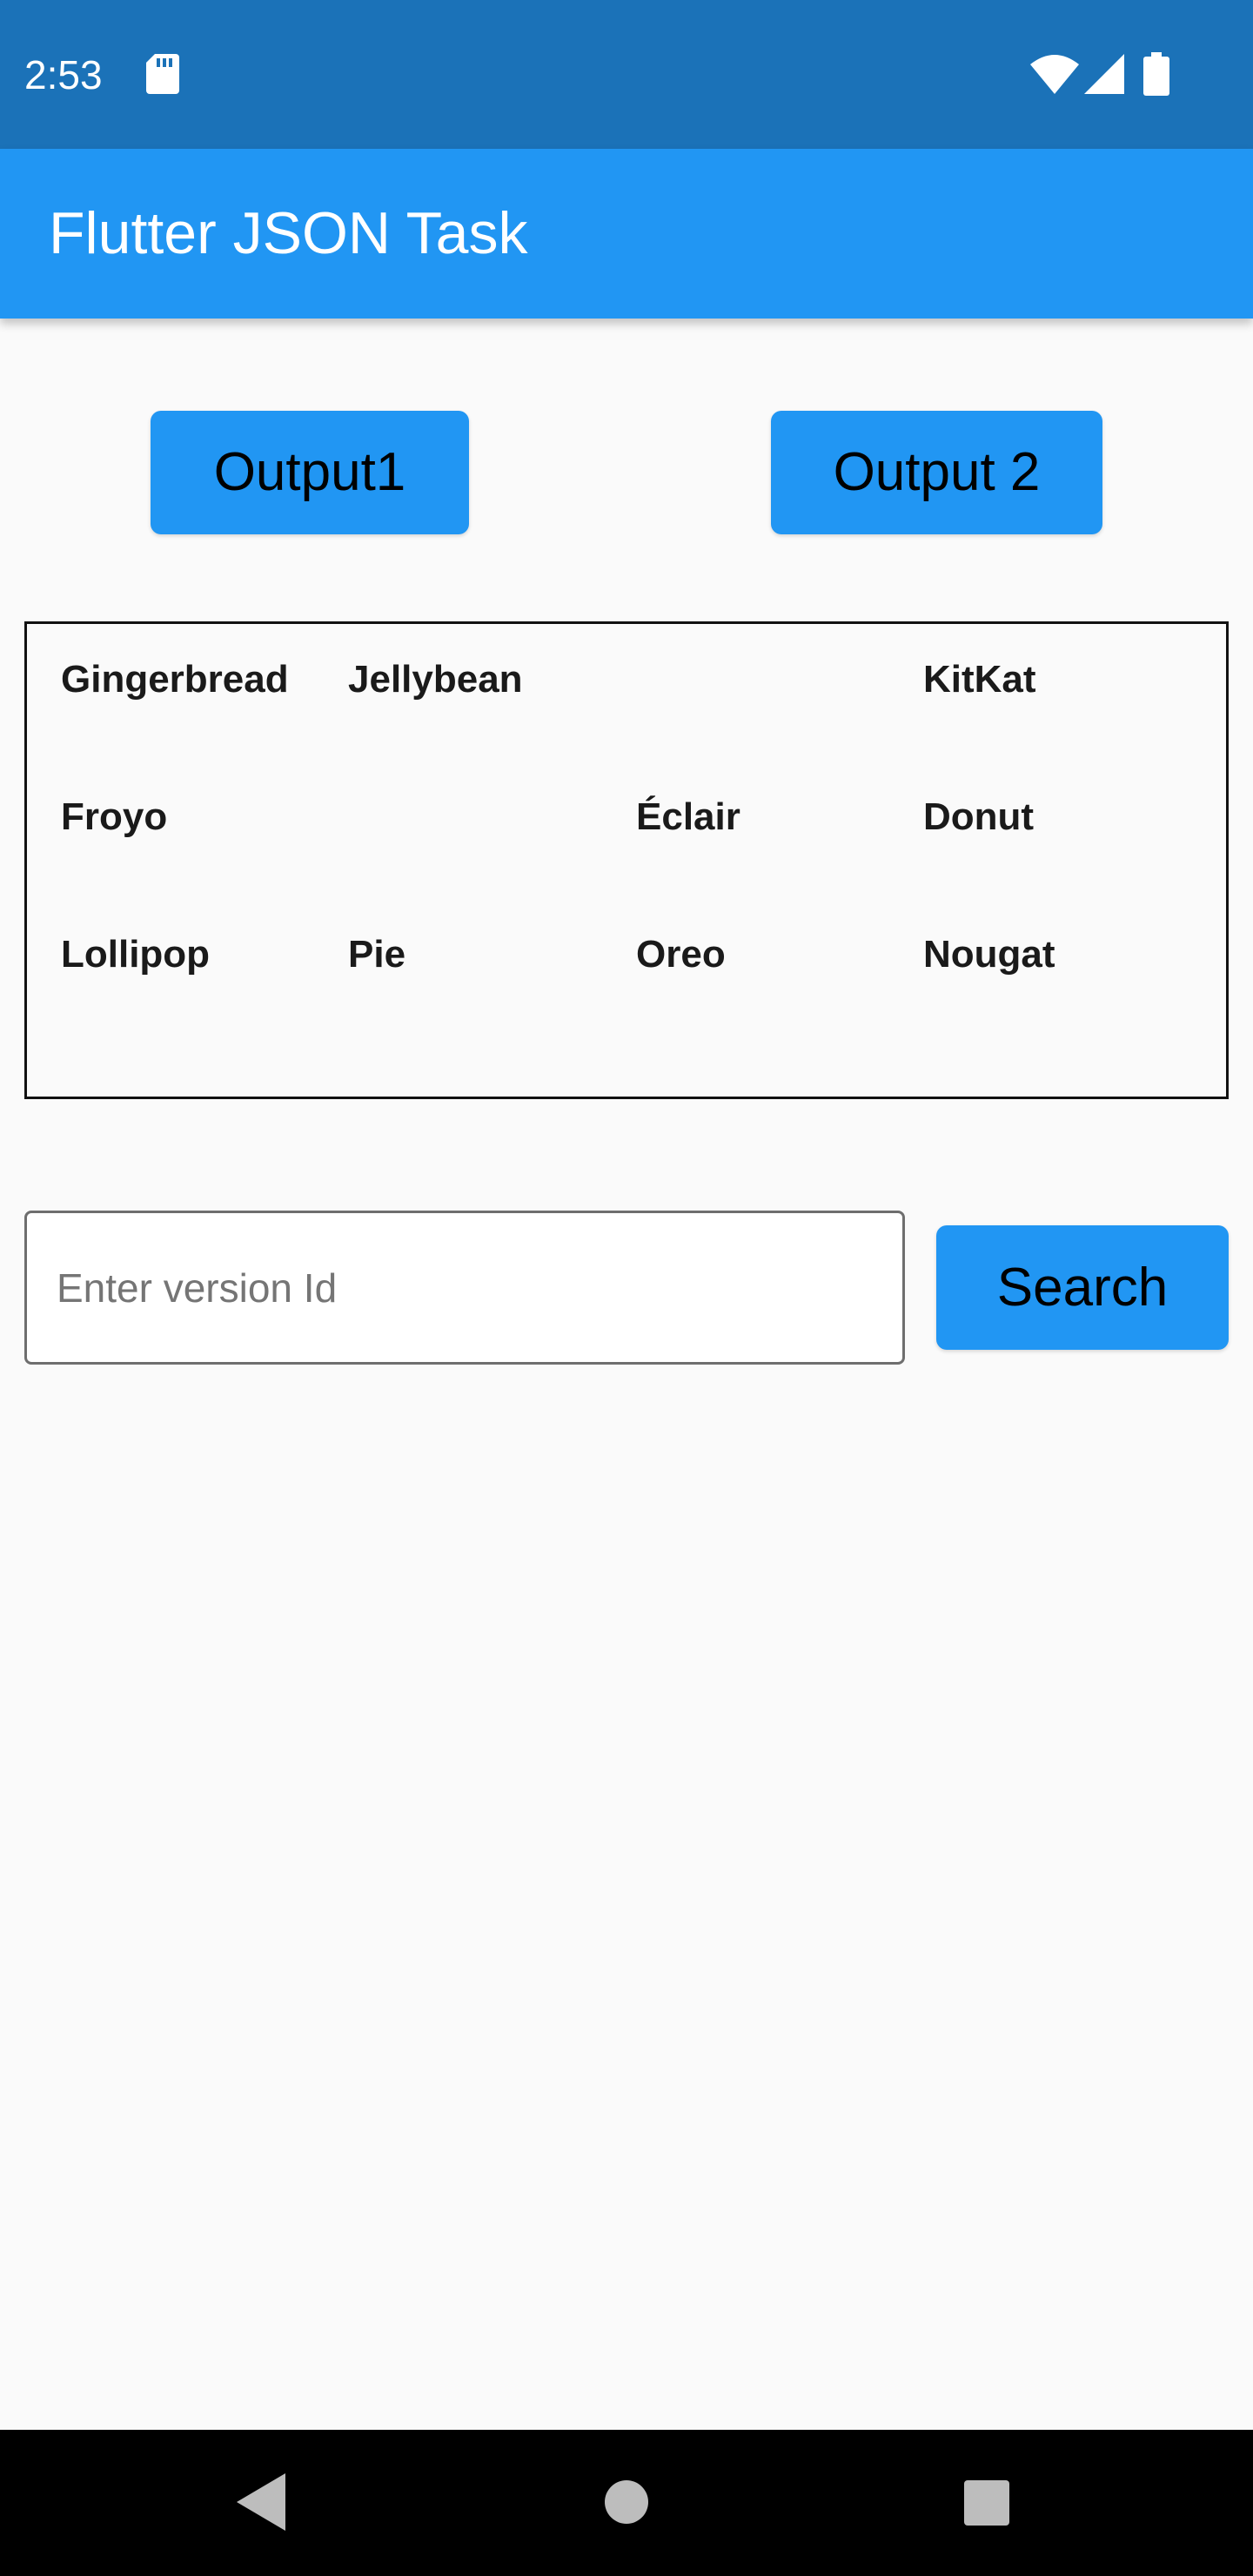  Describe the element at coordinates (937, 472) in the screenshot. I see `output2-button: Output 2` at that location.